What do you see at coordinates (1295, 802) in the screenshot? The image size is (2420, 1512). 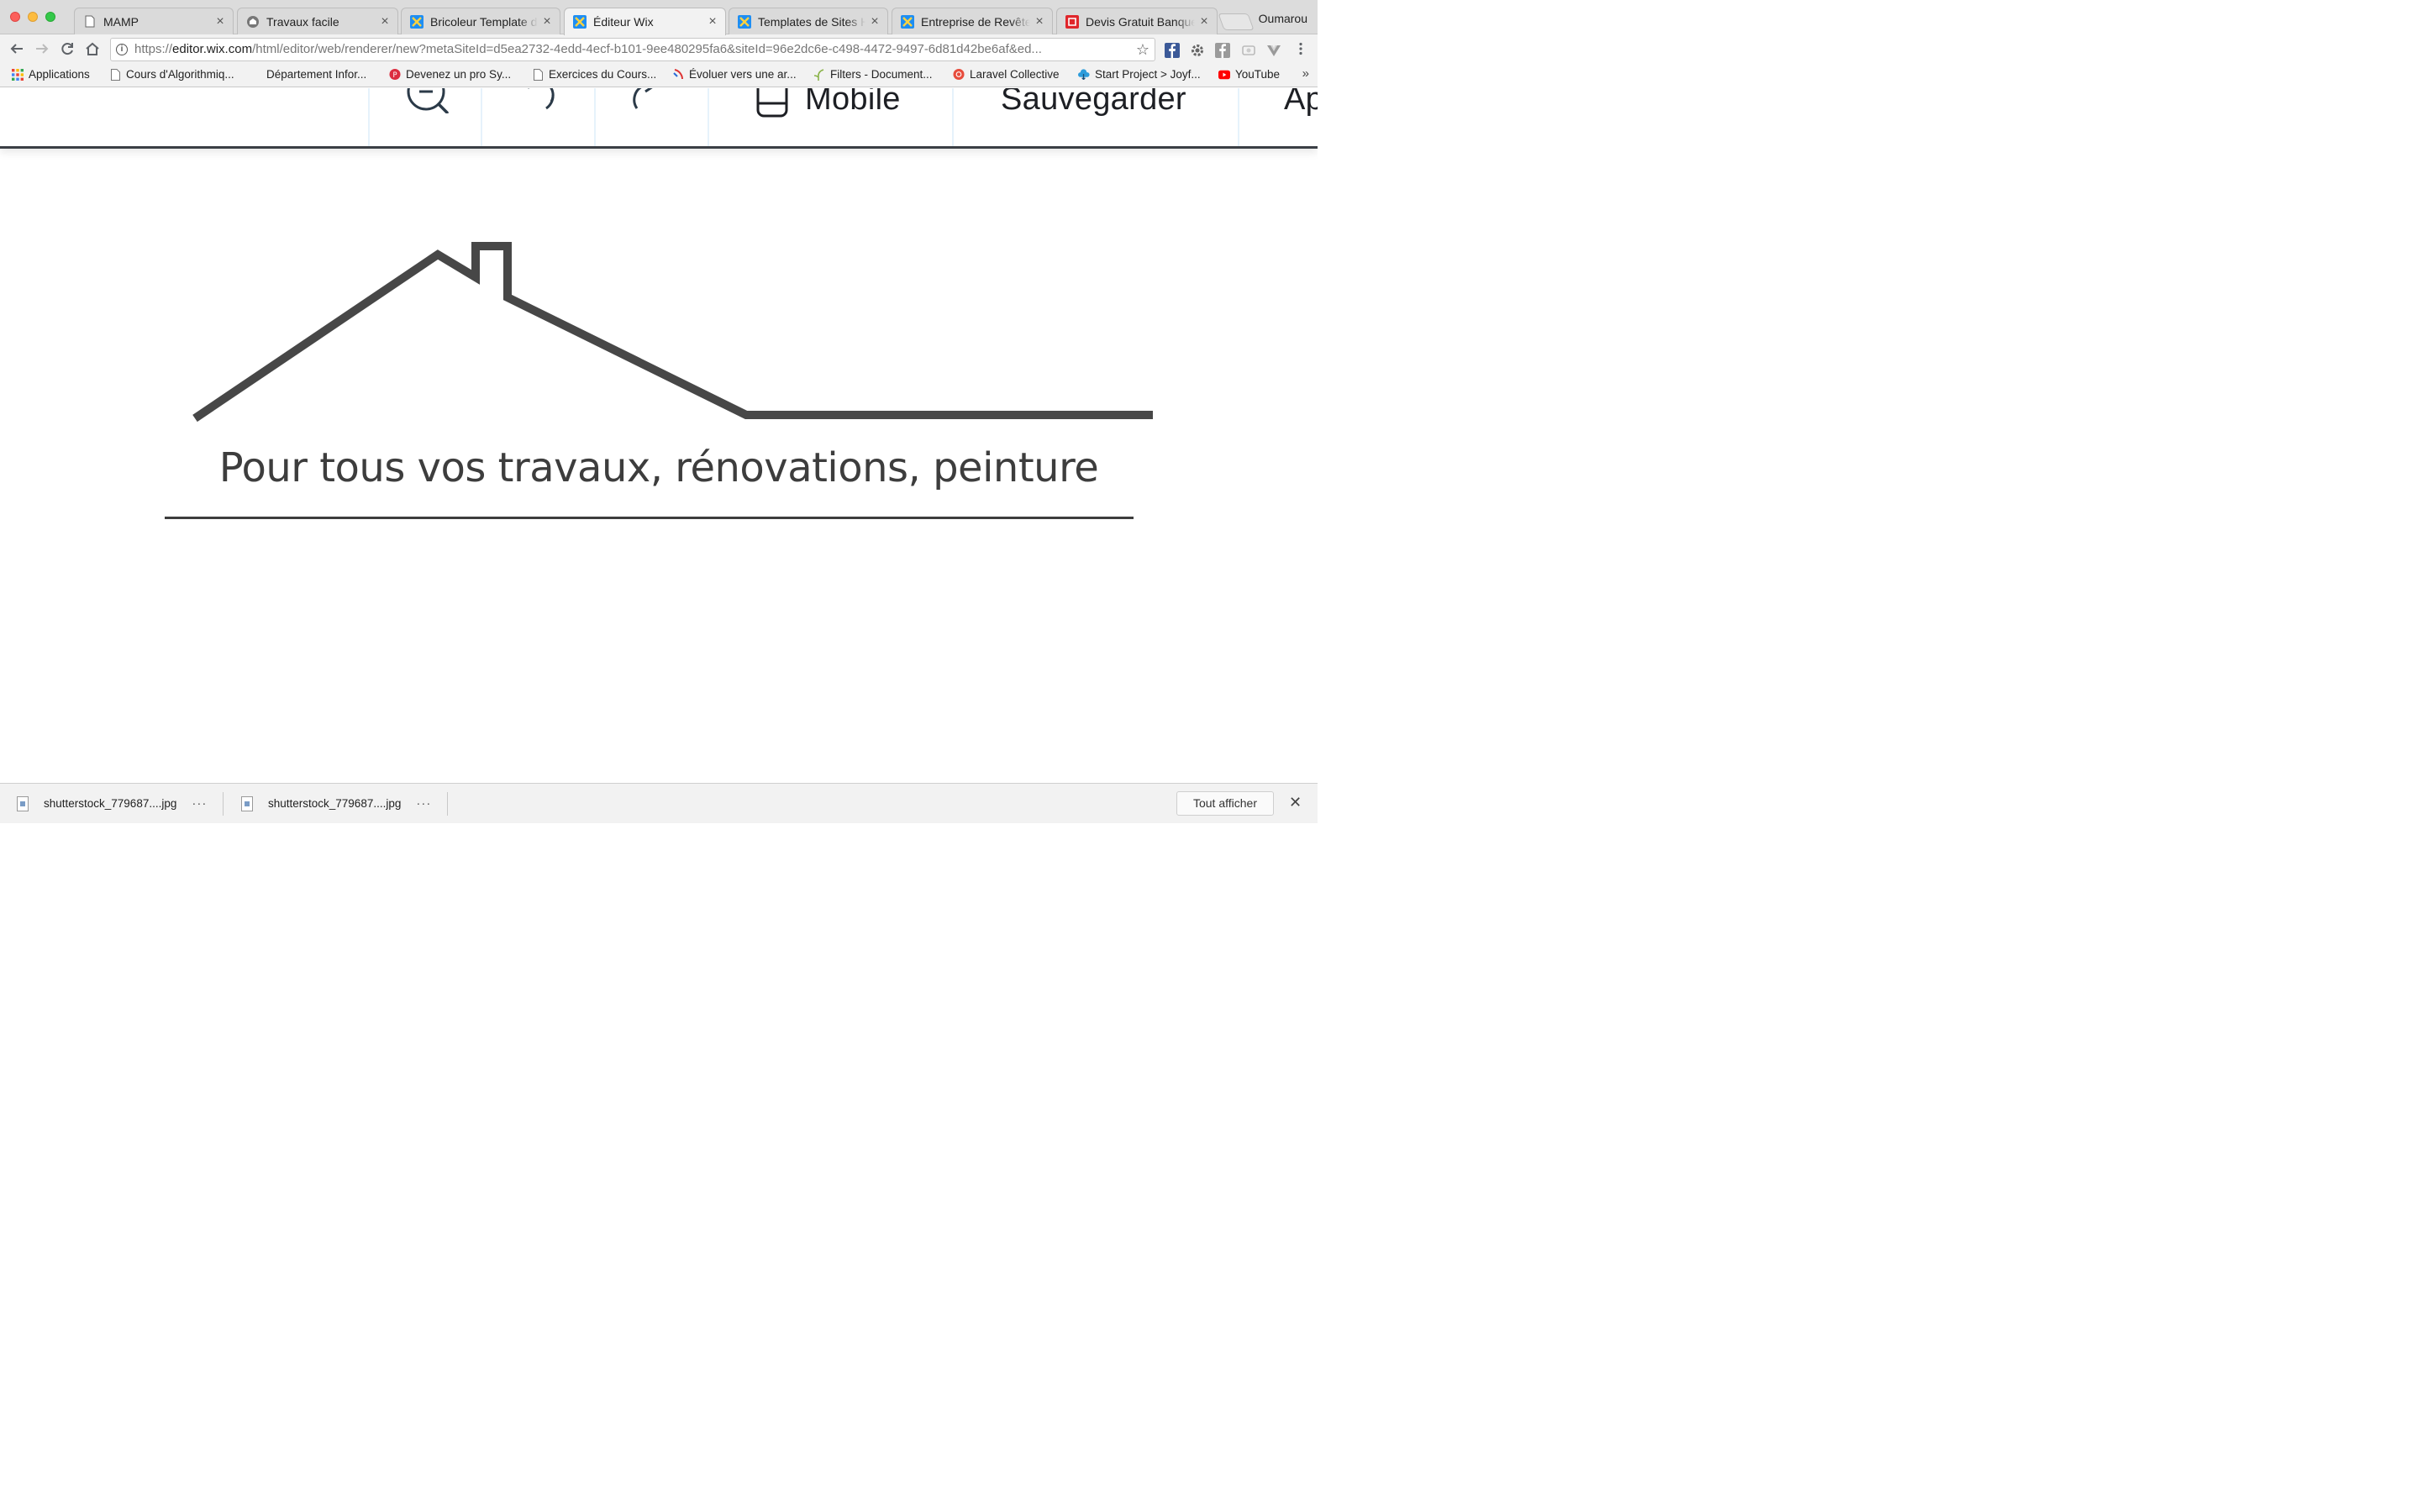 I see `close-shelf-icon: ✕` at bounding box center [1295, 802].